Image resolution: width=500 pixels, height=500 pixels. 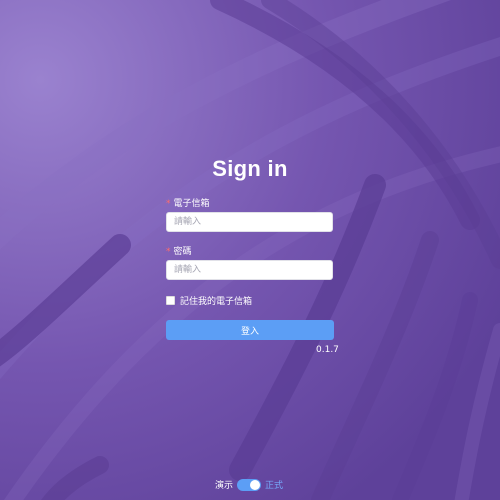 What do you see at coordinates (255, 484) in the screenshot?
I see `toggle-knob` at bounding box center [255, 484].